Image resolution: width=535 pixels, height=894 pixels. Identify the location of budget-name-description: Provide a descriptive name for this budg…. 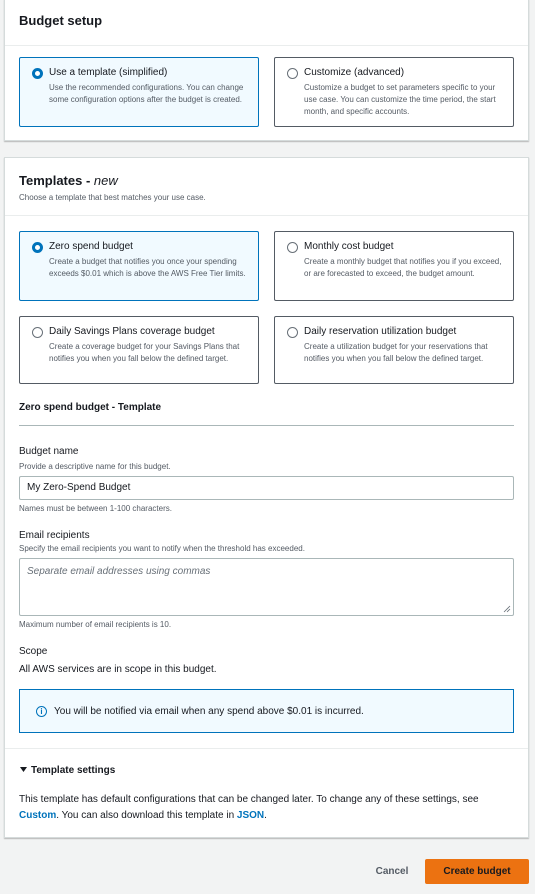
(95, 466).